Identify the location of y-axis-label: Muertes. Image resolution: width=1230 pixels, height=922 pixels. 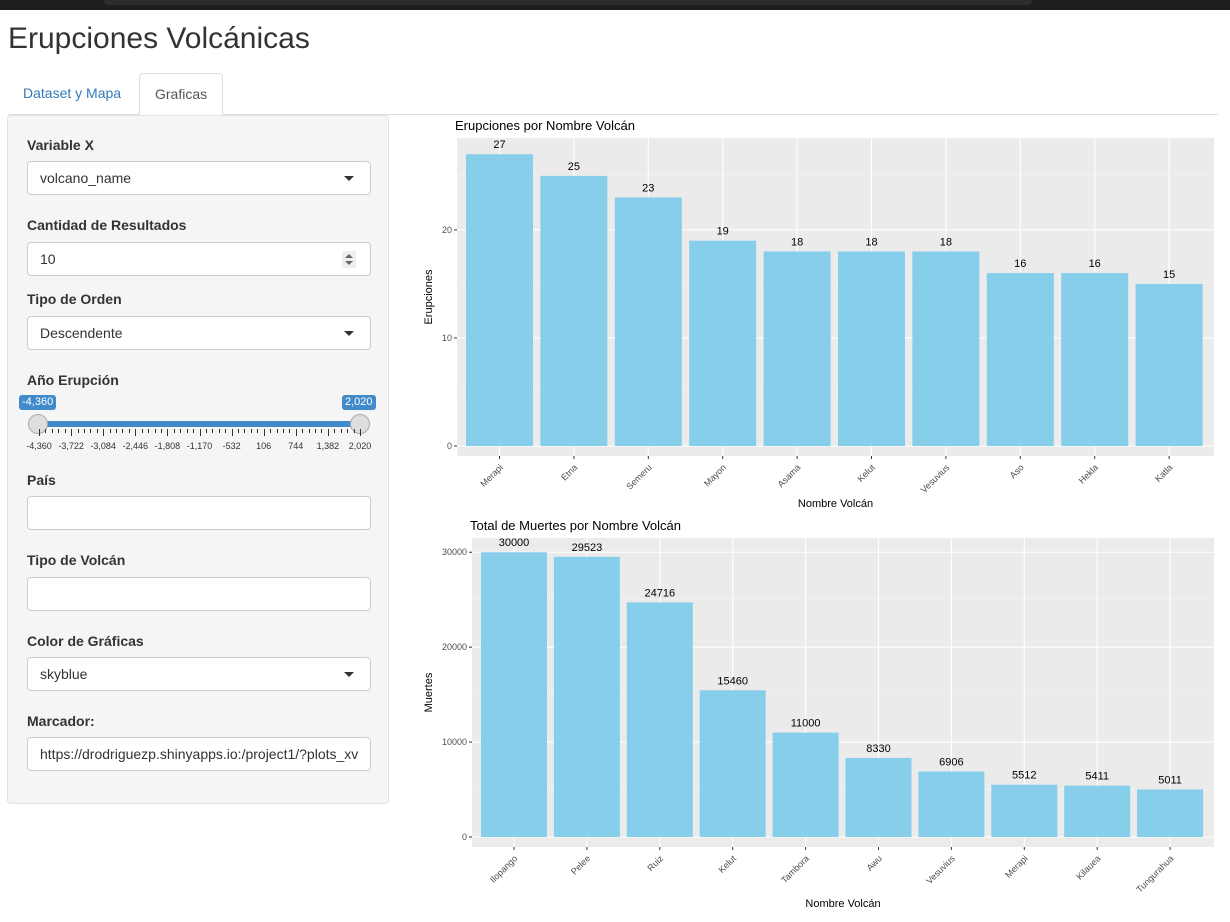
(429, 692).